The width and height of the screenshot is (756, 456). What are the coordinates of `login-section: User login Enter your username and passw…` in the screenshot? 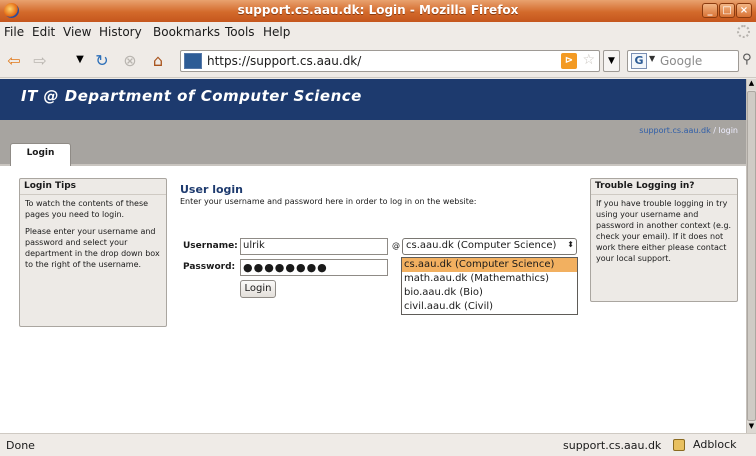 It's located at (380, 194).